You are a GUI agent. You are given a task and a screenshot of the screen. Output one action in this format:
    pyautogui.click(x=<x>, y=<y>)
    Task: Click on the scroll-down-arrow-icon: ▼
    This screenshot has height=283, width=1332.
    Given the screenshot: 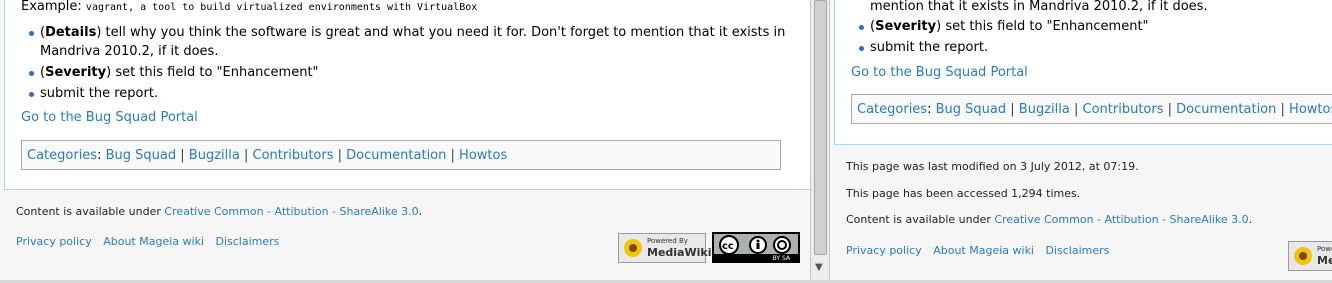 What is the action you would take?
    pyautogui.click(x=819, y=267)
    